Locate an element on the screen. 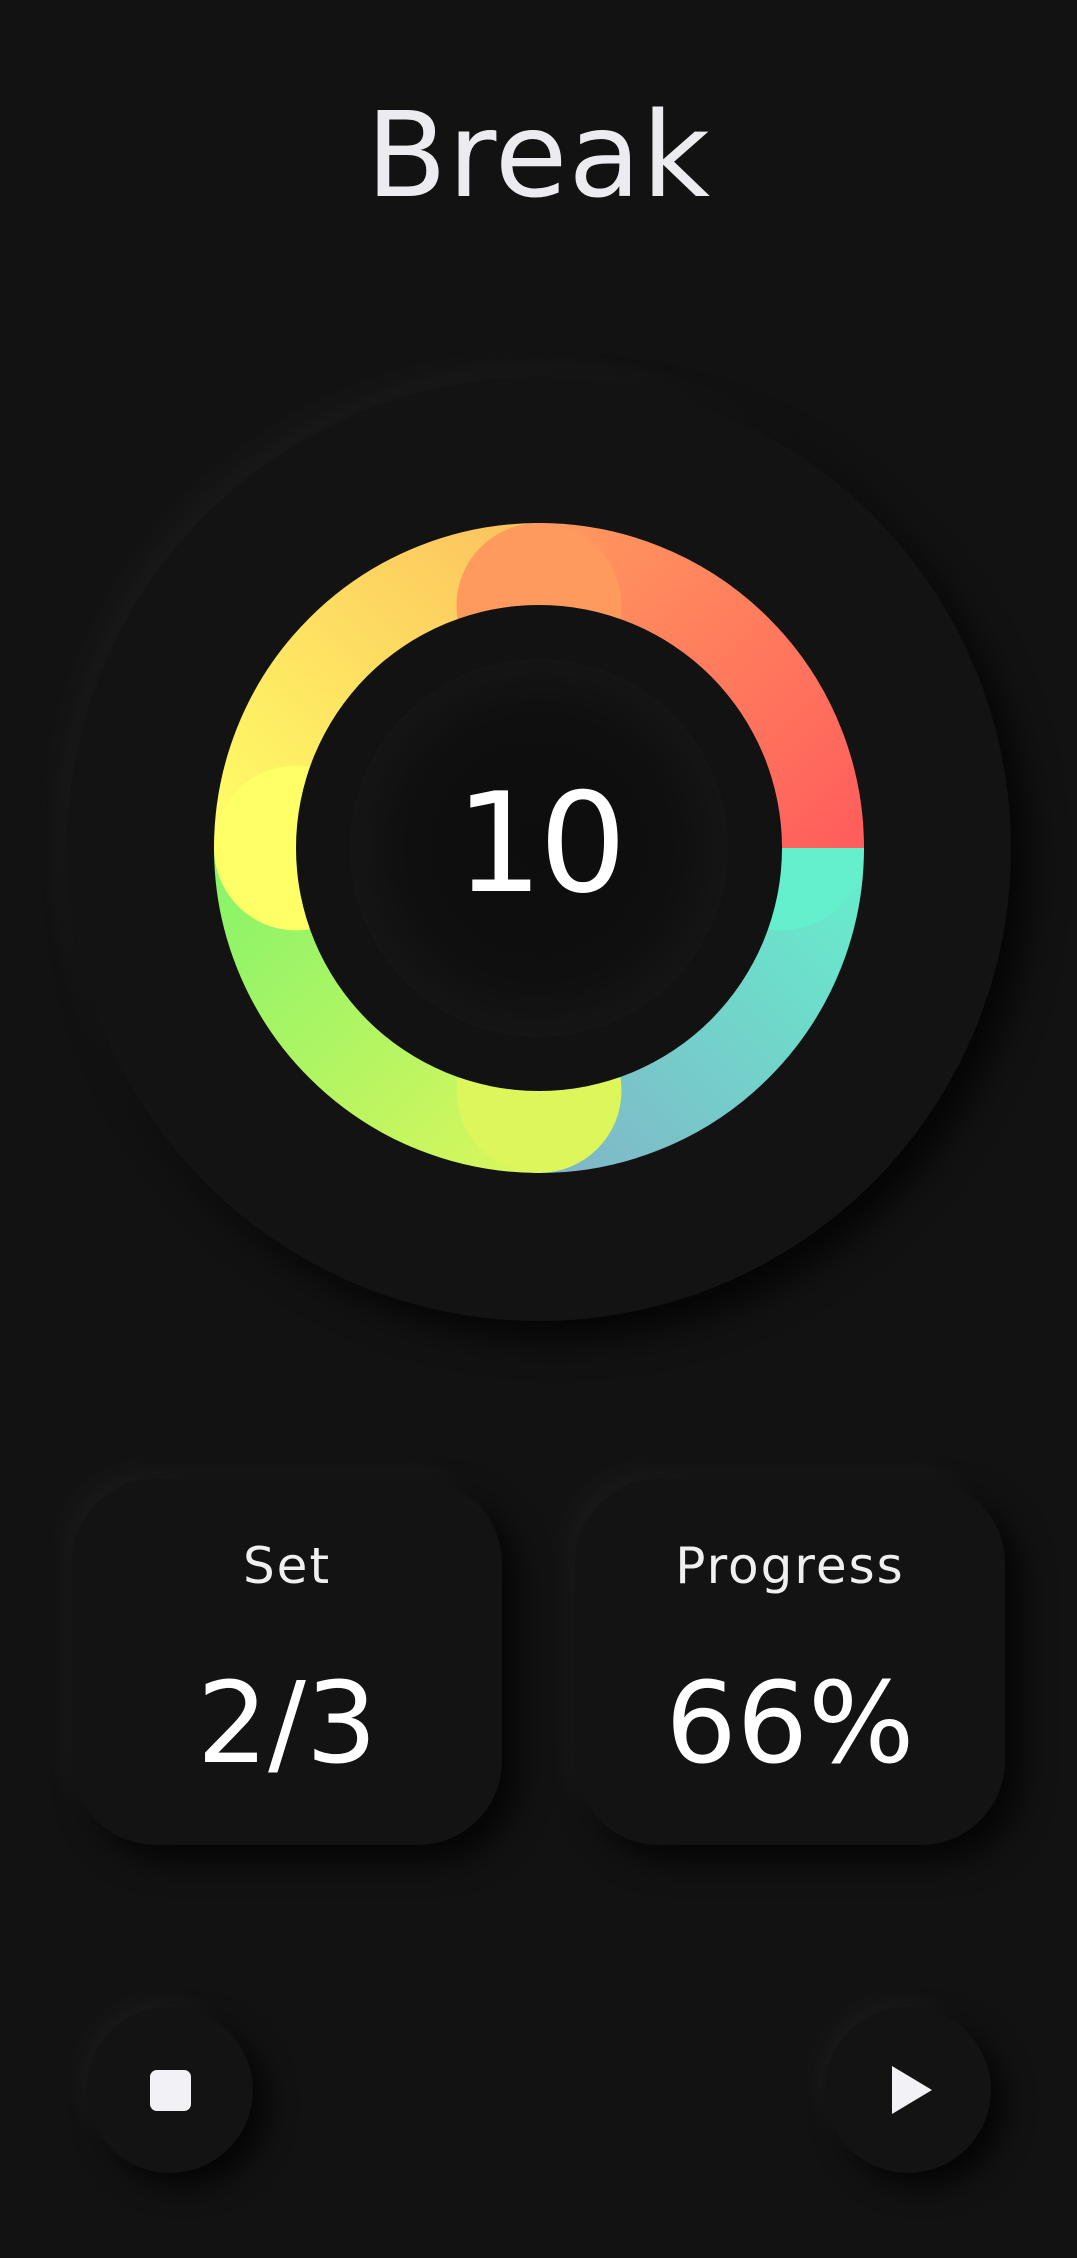  countdown-value: 10 is located at coordinates (541, 843).